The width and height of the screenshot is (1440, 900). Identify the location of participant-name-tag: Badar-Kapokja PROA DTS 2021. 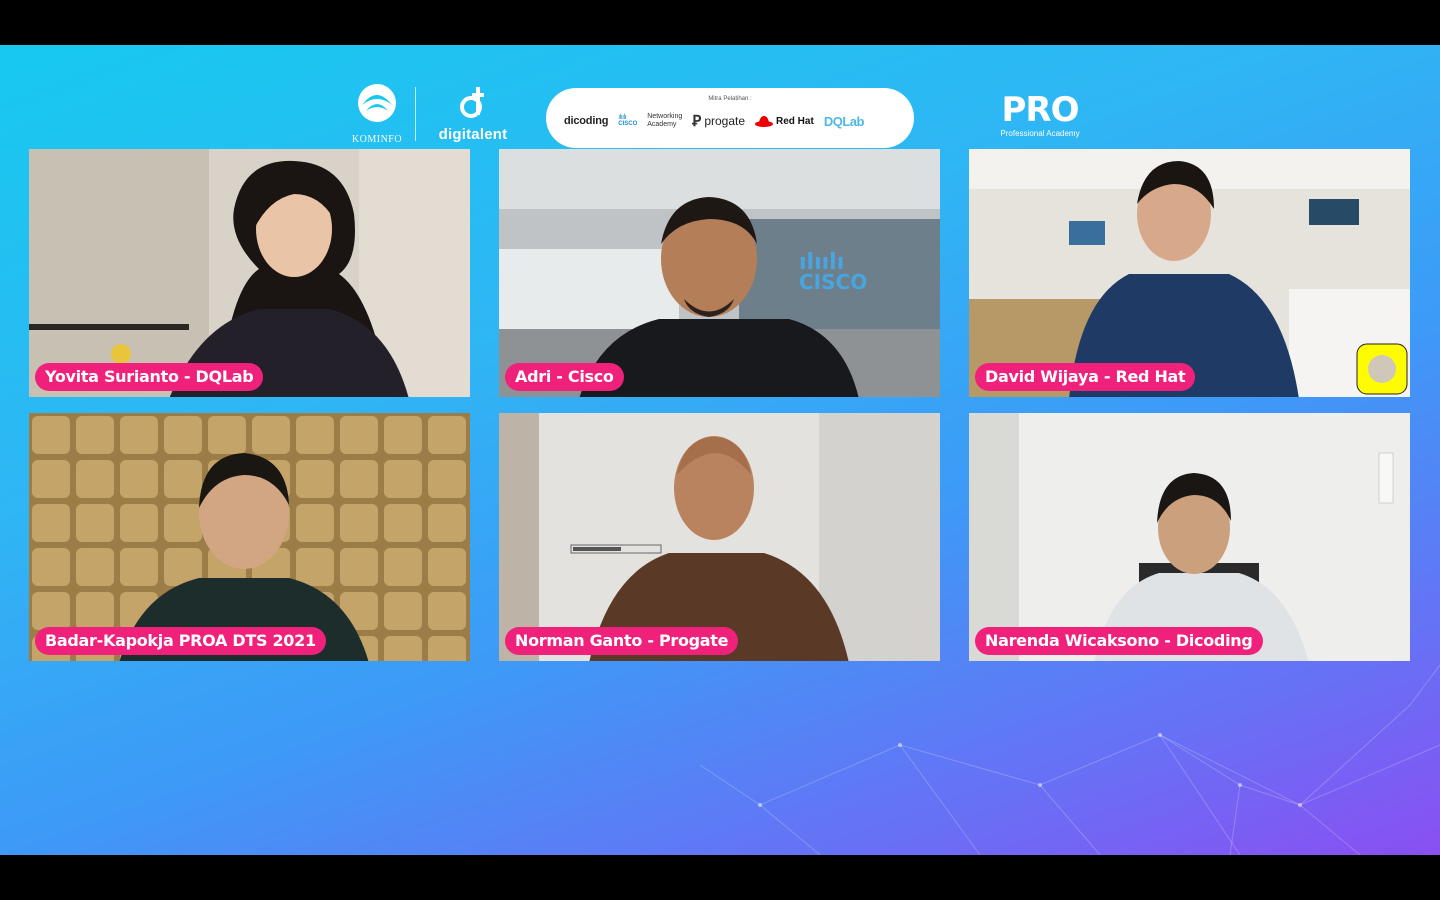
(180, 641).